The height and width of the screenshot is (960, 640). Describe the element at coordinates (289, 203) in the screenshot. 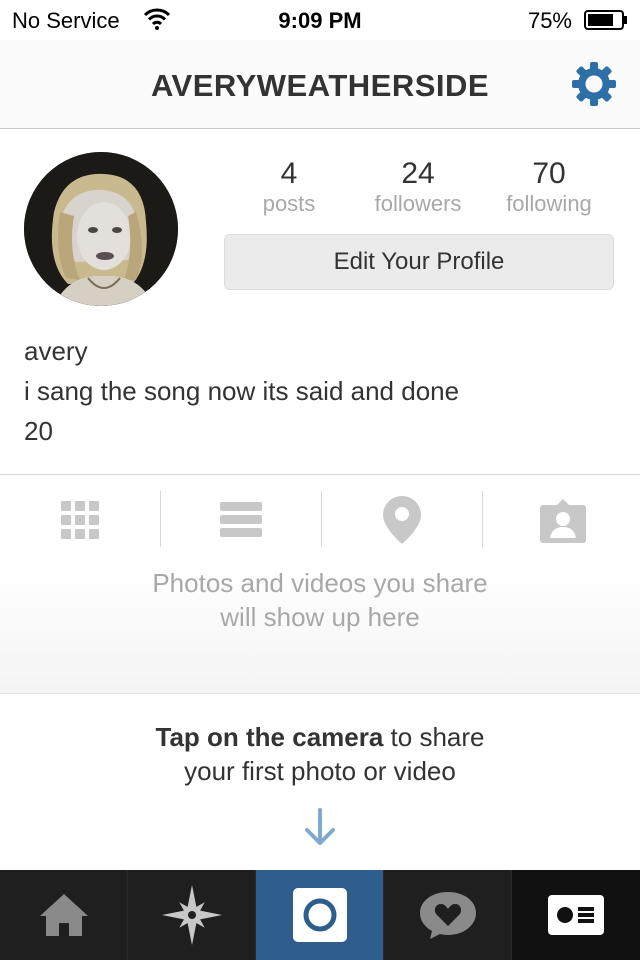

I see `posts-label: posts` at that location.